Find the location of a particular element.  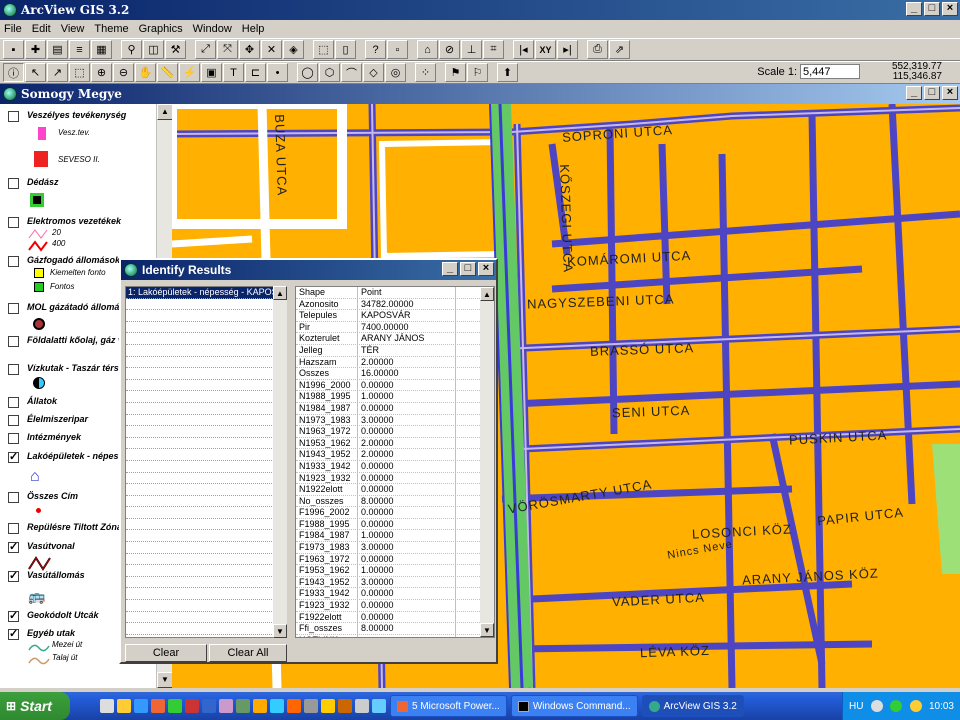

pan-tool-icon: ✋ is located at coordinates (145, 72).